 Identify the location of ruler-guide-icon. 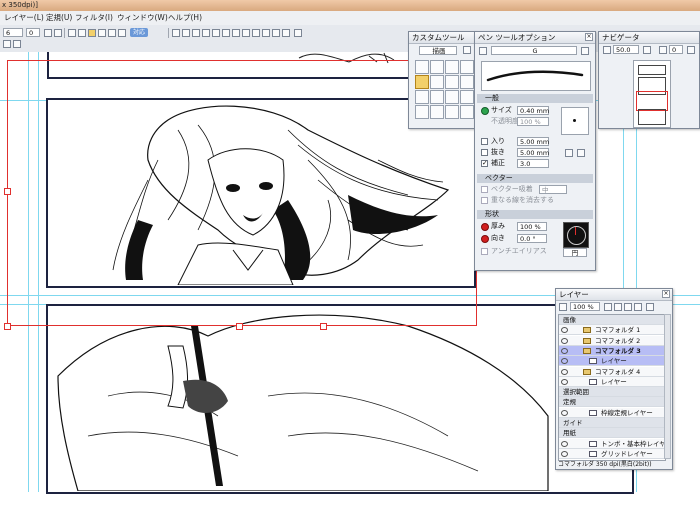
(176, 33).